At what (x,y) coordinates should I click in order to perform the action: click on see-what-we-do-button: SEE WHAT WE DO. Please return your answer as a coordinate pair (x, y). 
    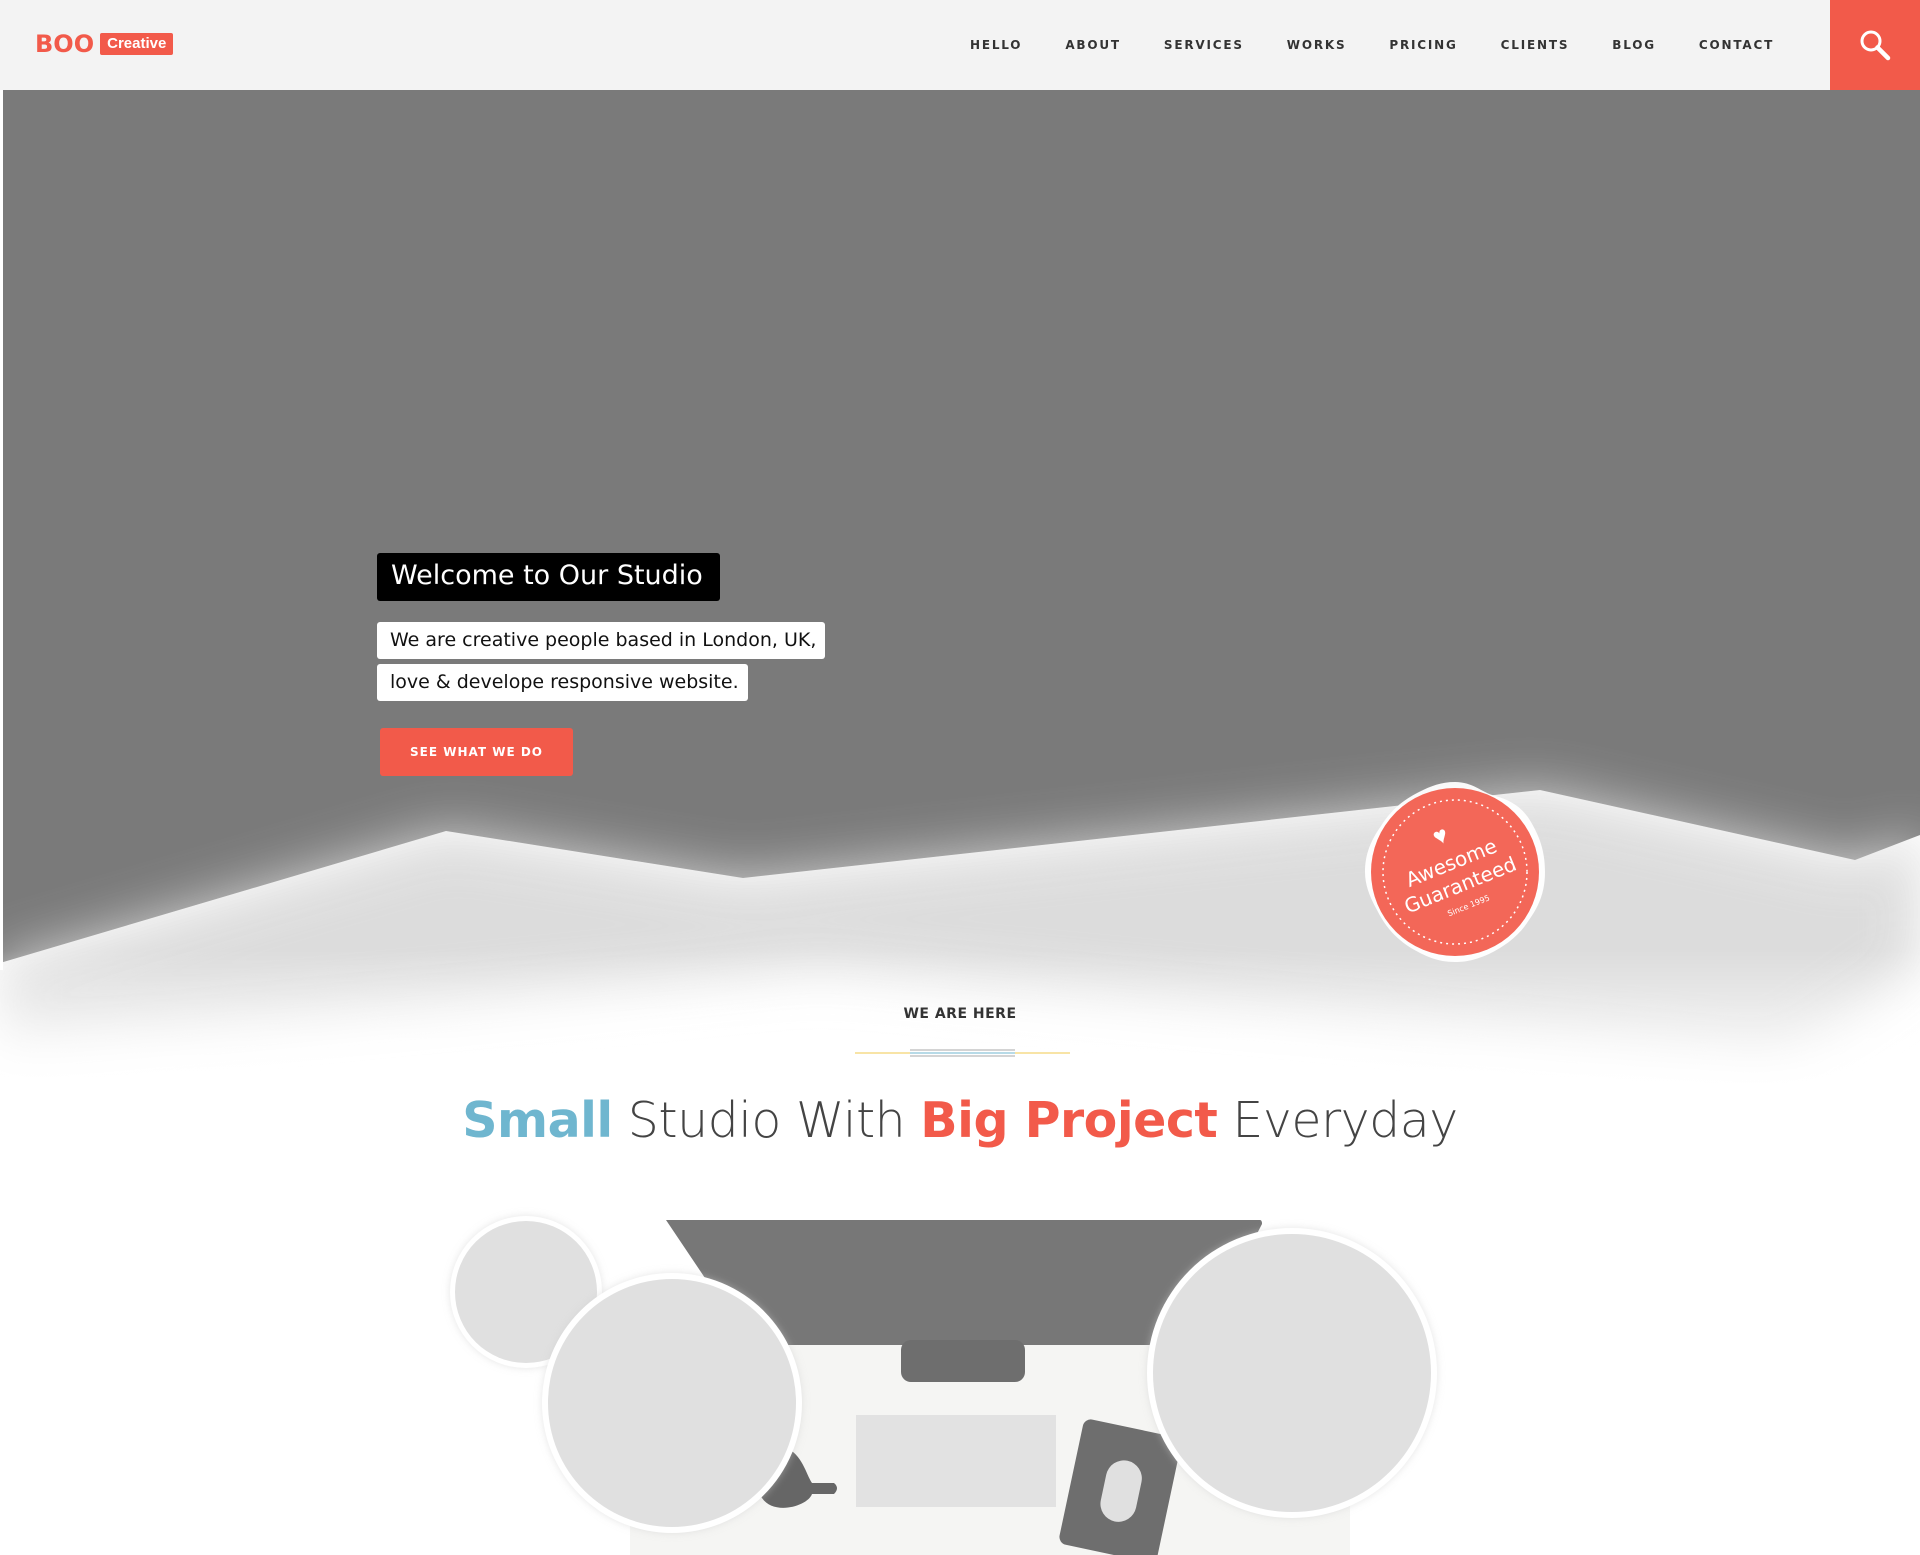
    Looking at the image, I should click on (476, 752).